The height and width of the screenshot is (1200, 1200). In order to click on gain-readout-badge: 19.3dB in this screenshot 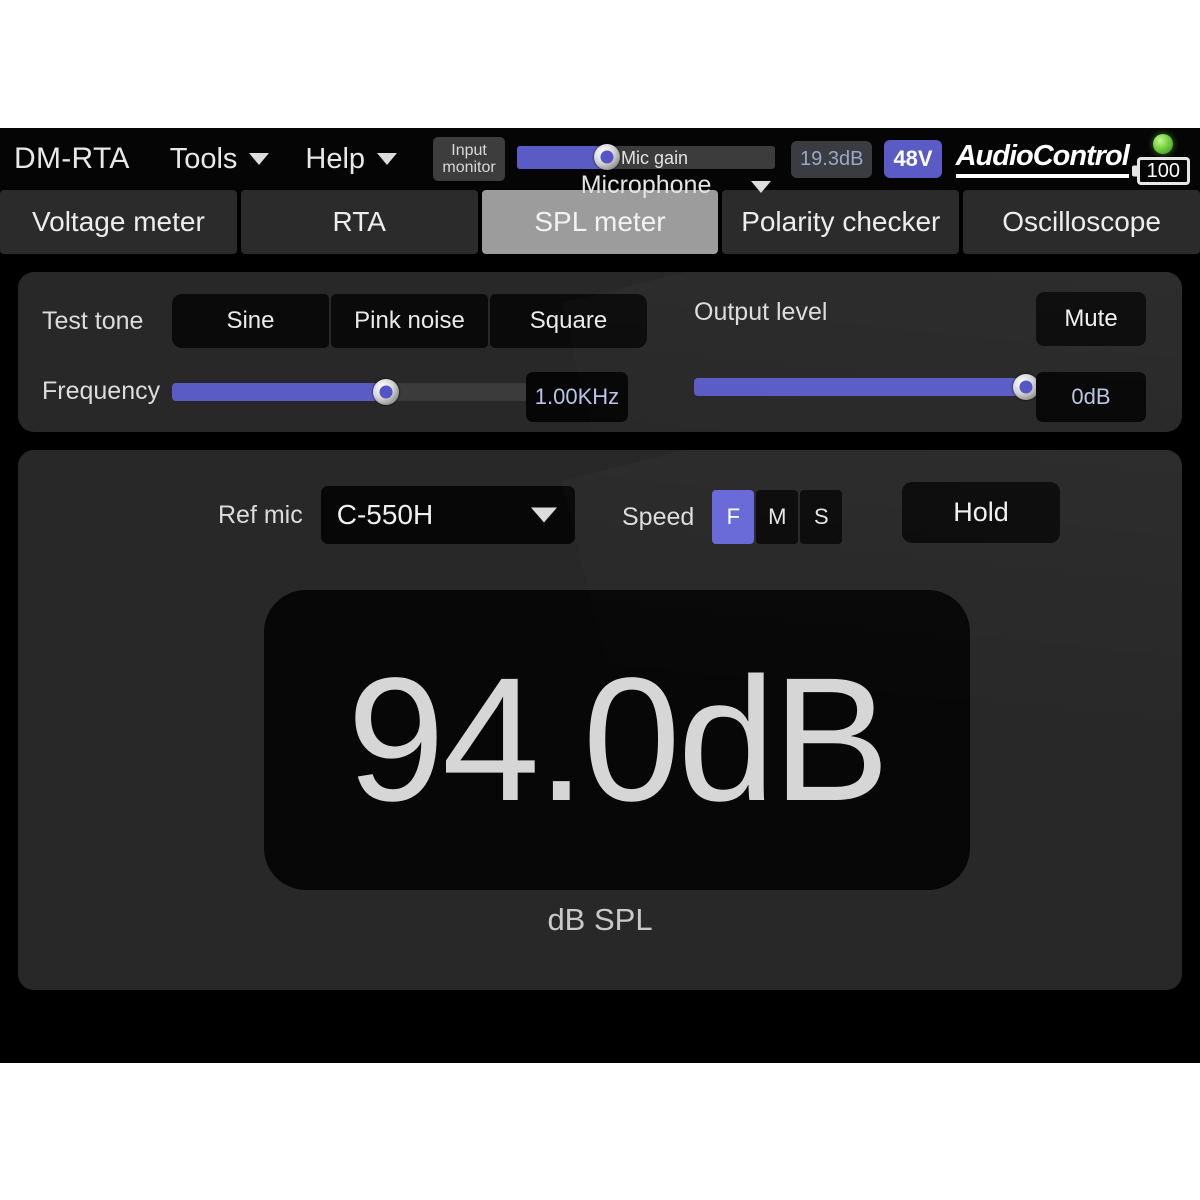, I will do `click(832, 159)`.